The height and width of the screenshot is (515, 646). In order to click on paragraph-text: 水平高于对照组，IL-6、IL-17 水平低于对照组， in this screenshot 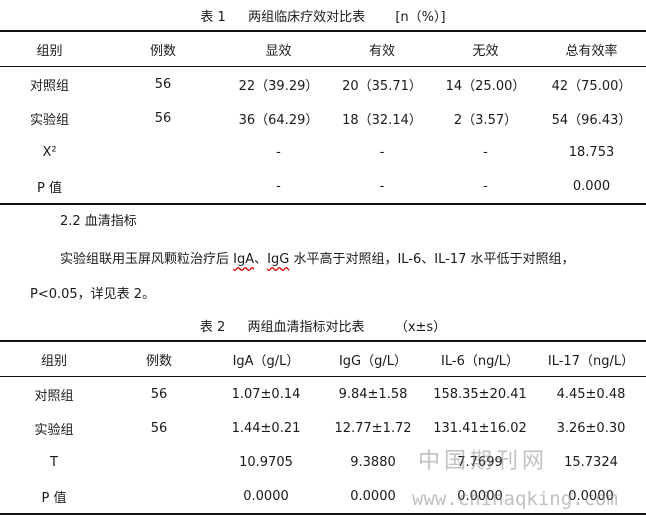, I will do `click(434, 259)`.